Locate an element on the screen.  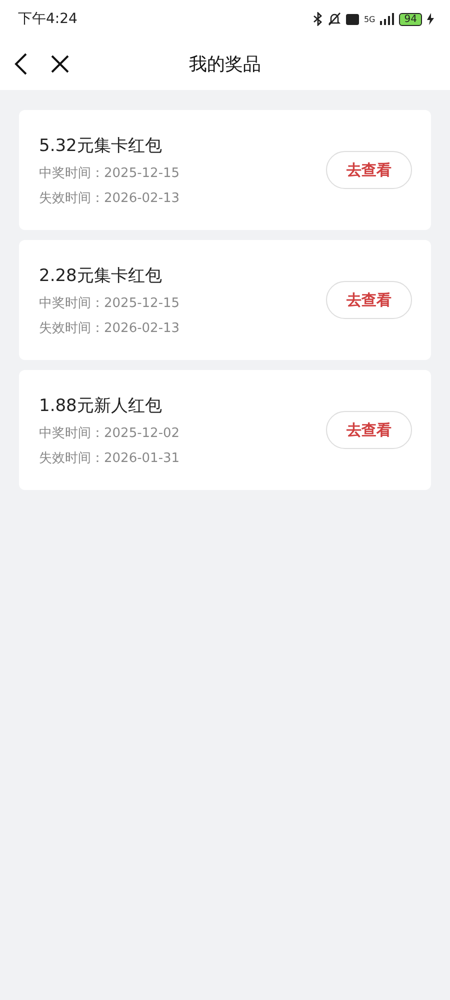
bluetooth-icon is located at coordinates (317, 19).